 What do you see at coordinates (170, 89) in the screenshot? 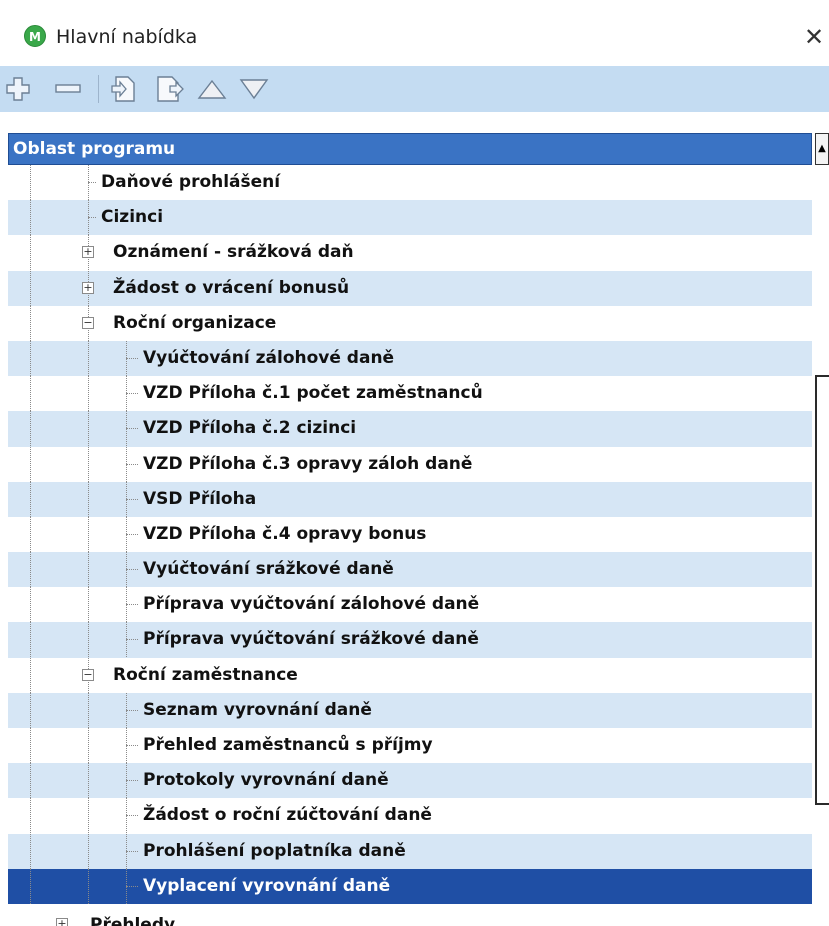
I see `edit-item-icon` at bounding box center [170, 89].